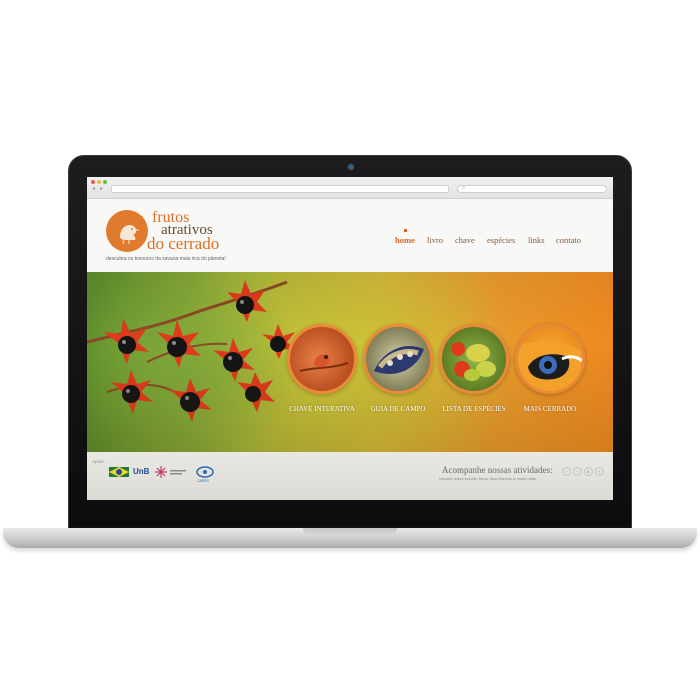  I want to click on feature-label-mais-cerrado: MAIS CERRADO, so click(550, 409).